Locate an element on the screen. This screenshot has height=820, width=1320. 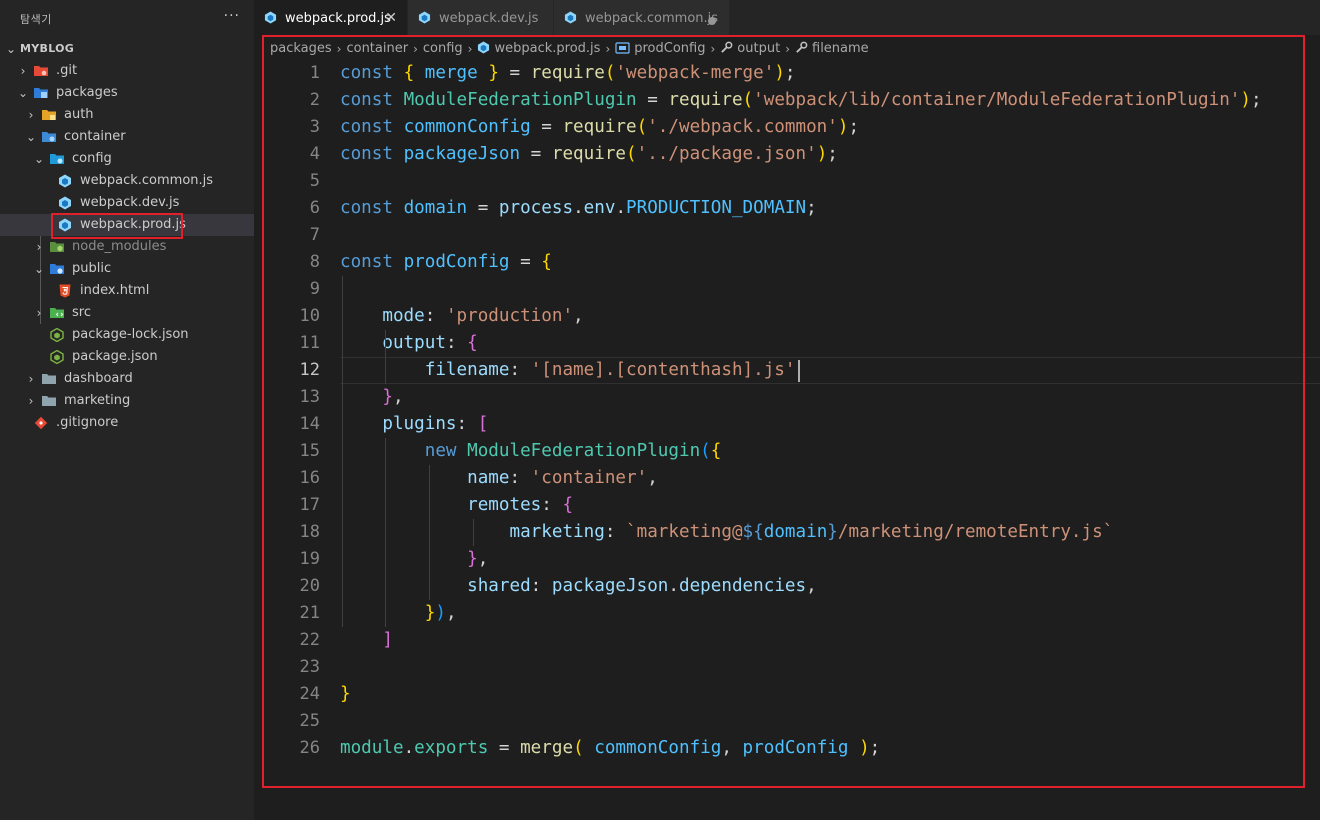
tree-item-label: index.html is located at coordinates (115, 290).